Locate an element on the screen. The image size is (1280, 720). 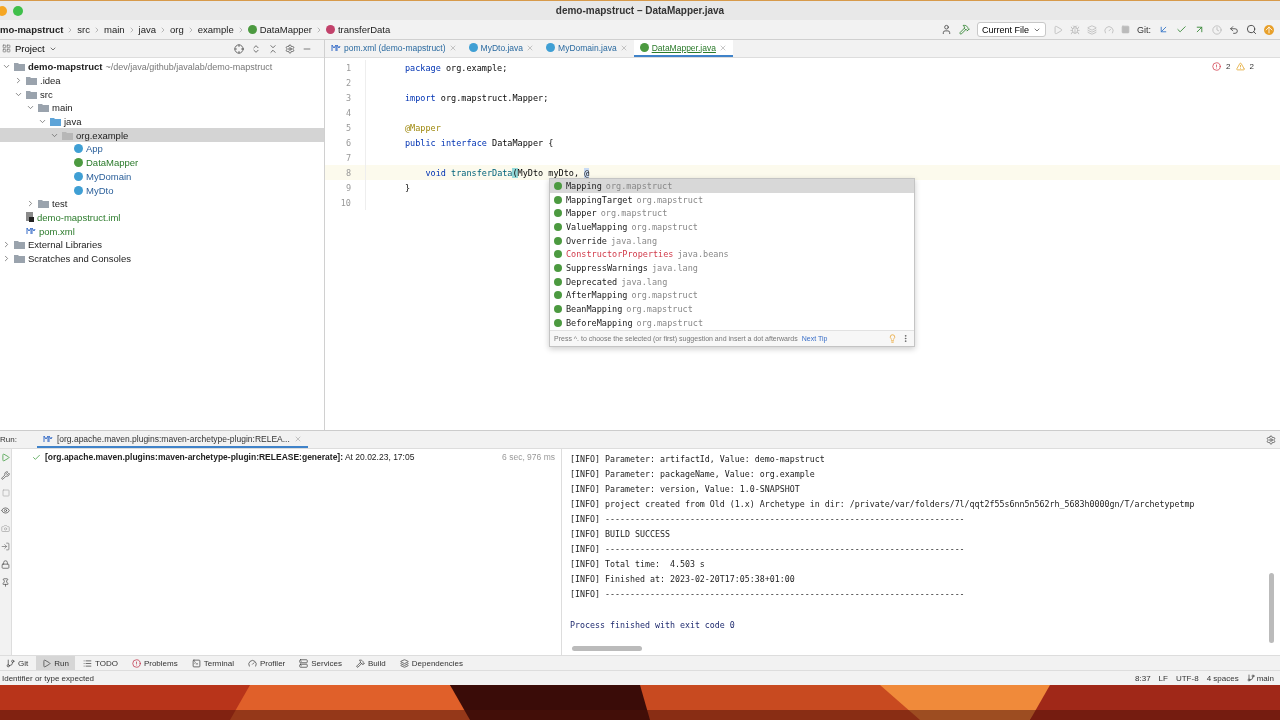
tree-item-name: demo-mapstruct is located at coordinates (65, 67).